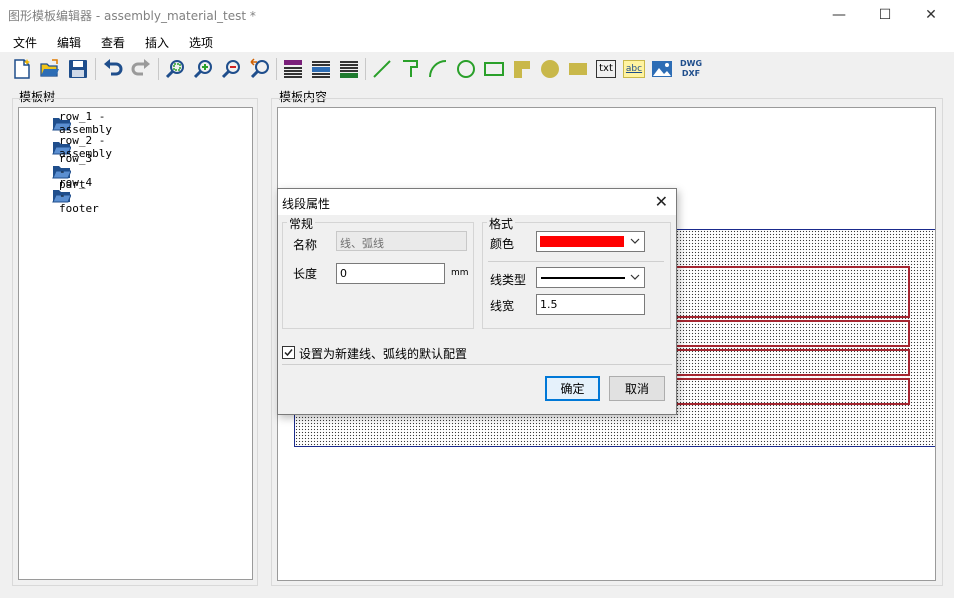 This screenshot has height=598, width=954. Describe the element at coordinates (576, 261) in the screenshot. I see `format-divider` at that location.